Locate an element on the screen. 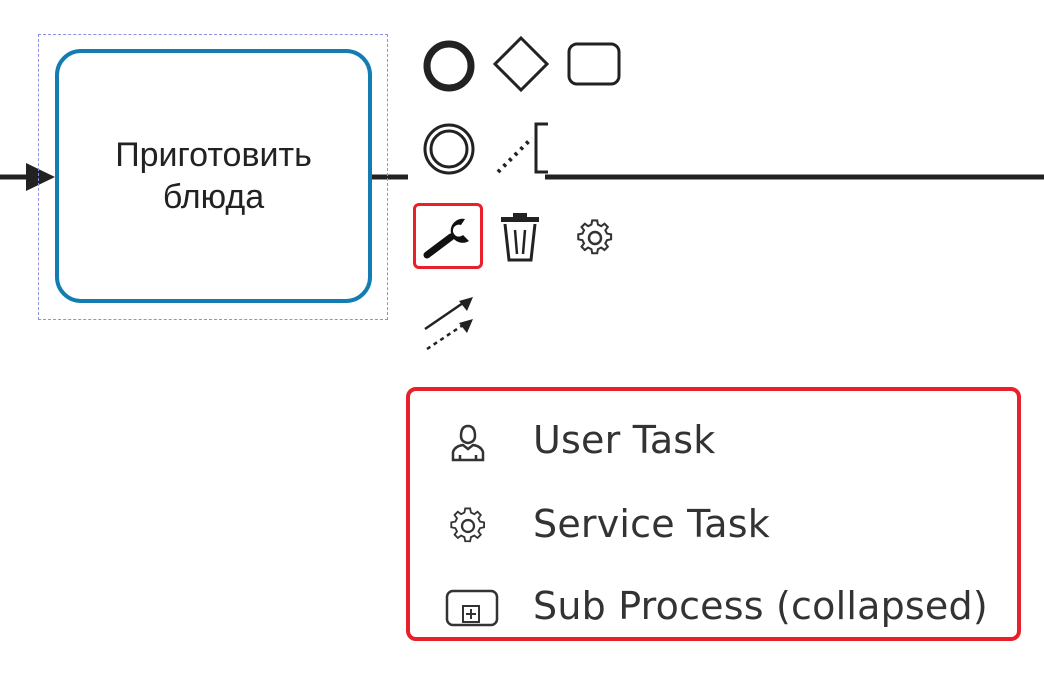 The width and height of the screenshot is (1044, 674). task-shape: Приготовить блюда is located at coordinates (213, 176).